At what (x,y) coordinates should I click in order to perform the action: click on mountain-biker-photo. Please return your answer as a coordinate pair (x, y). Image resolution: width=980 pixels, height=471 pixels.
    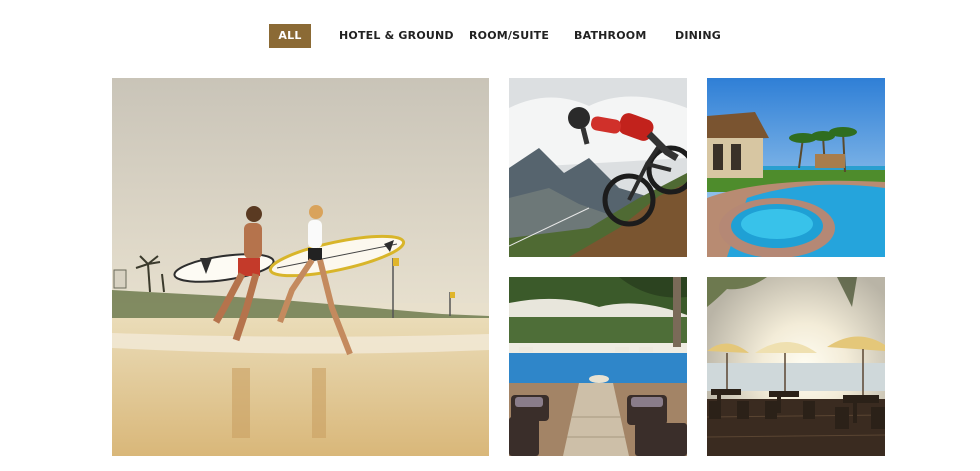
    Looking at the image, I should click on (598, 167).